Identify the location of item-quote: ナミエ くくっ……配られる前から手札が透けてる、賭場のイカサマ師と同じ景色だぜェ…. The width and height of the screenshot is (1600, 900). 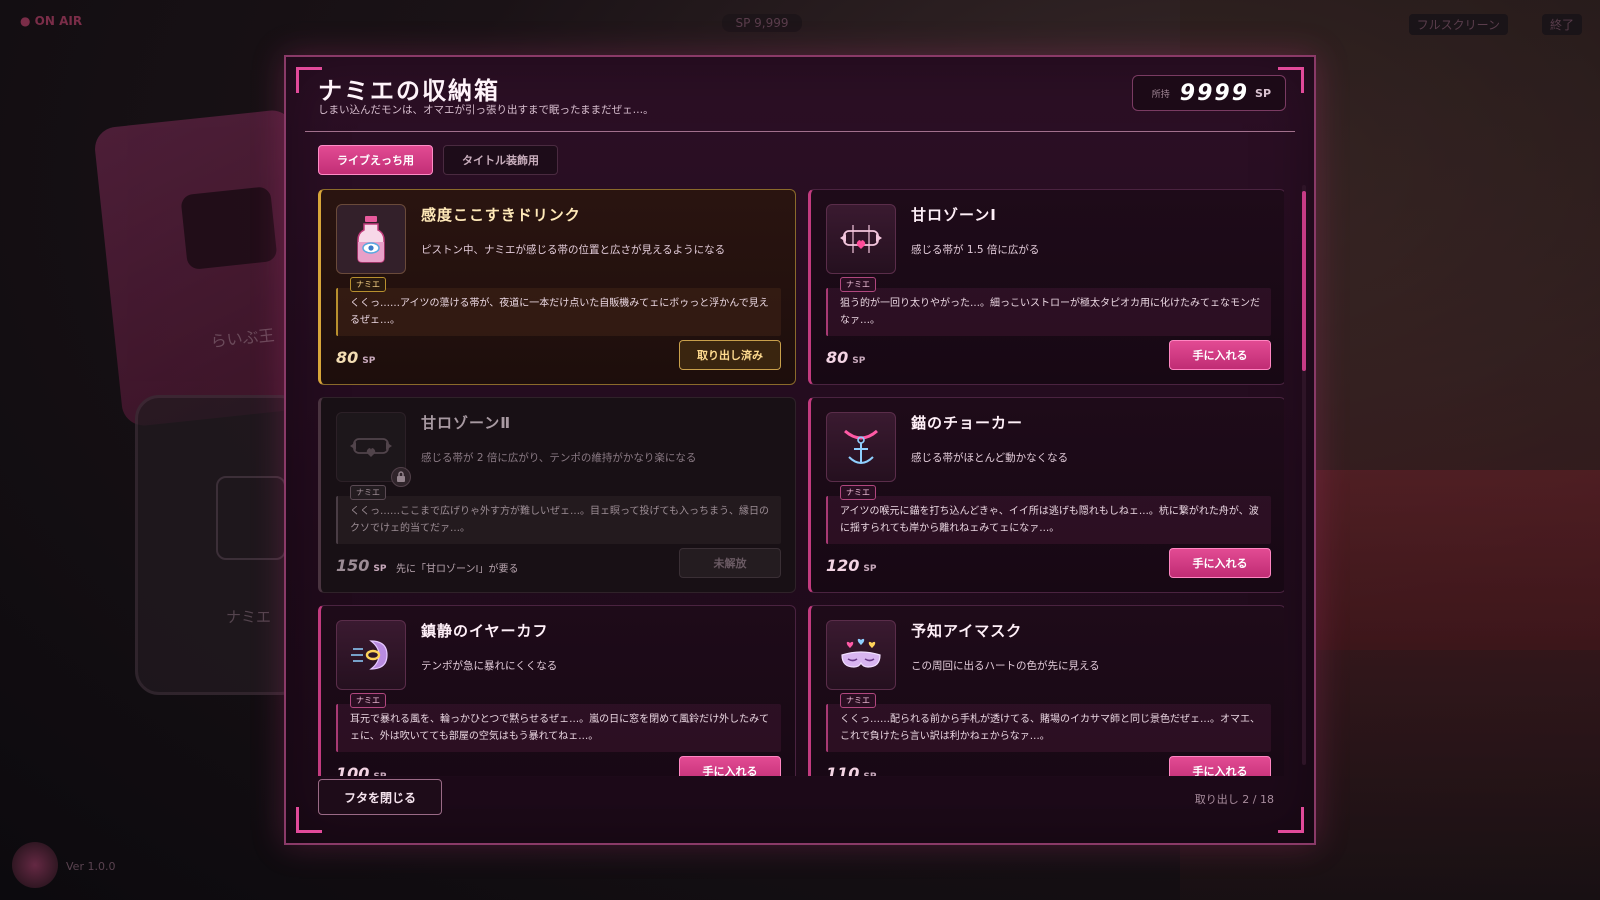
(1048, 722).